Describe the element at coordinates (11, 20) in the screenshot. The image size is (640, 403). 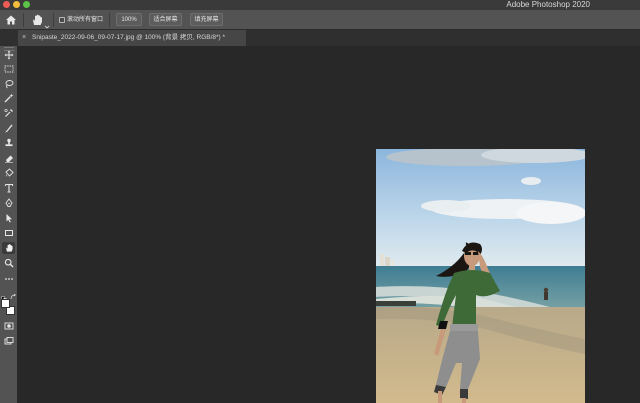
I see `home-icon` at that location.